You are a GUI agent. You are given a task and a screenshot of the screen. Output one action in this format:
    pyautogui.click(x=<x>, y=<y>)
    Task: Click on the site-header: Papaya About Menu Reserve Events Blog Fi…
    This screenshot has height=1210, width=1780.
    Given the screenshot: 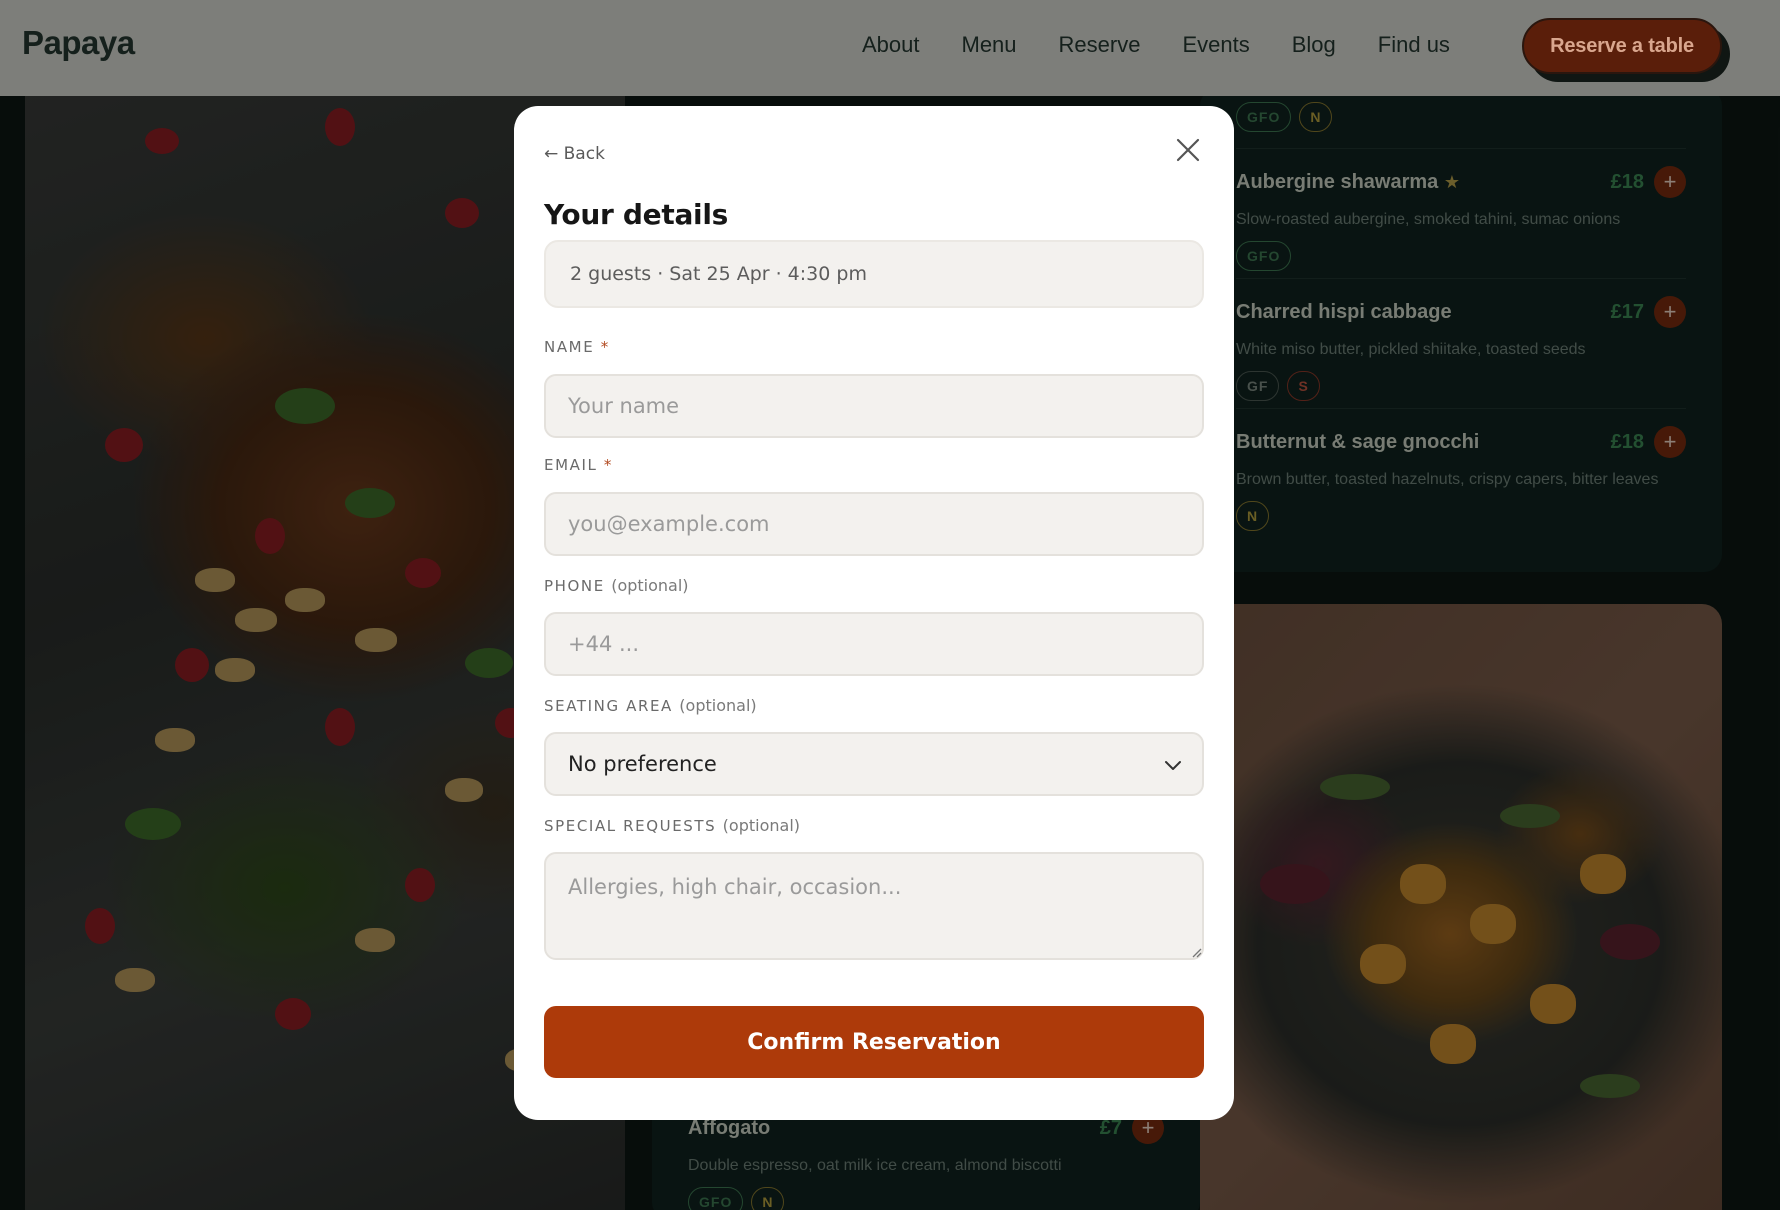 What is the action you would take?
    pyautogui.click(x=890, y=48)
    